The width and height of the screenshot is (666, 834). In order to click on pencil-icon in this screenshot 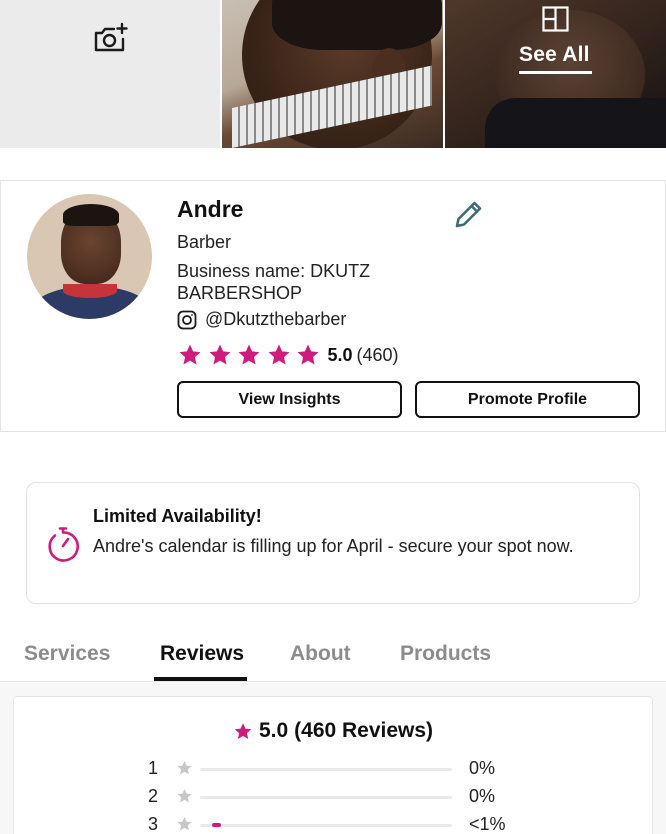, I will do `click(469, 214)`.